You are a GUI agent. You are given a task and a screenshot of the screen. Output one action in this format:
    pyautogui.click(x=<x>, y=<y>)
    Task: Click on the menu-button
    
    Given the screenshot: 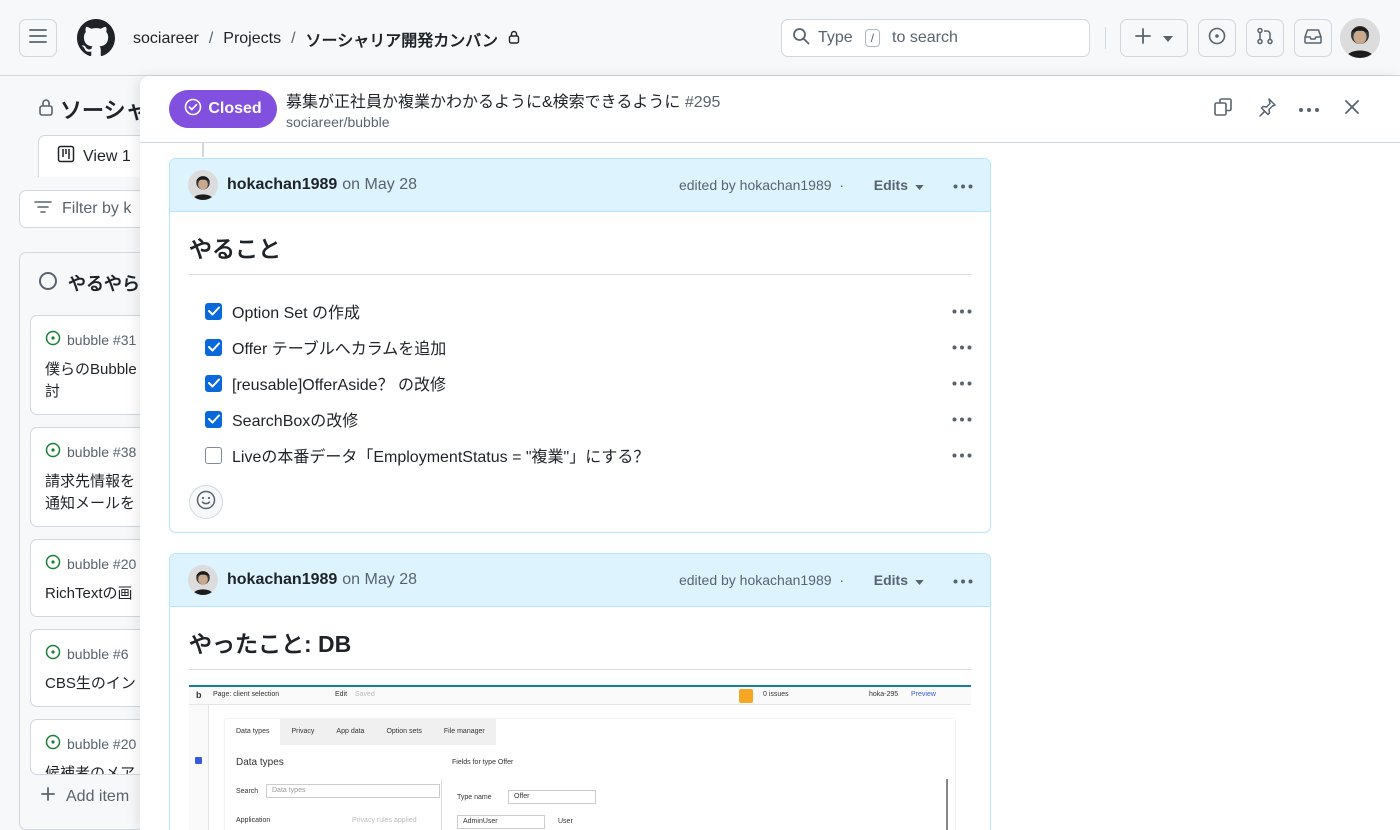 What is the action you would take?
    pyautogui.click(x=38, y=38)
    